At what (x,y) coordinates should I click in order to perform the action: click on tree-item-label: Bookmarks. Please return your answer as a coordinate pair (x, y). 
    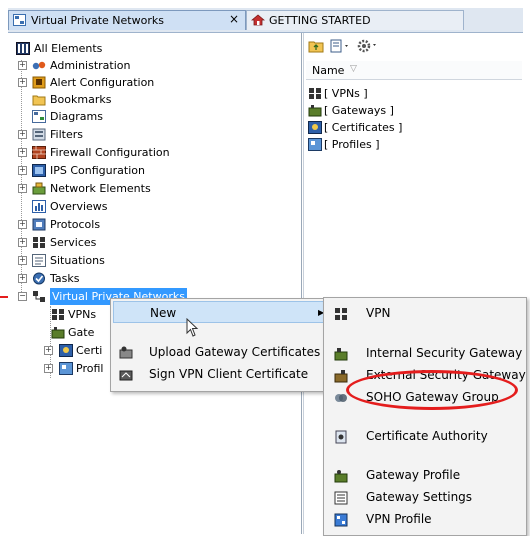
    Looking at the image, I should click on (81, 99).